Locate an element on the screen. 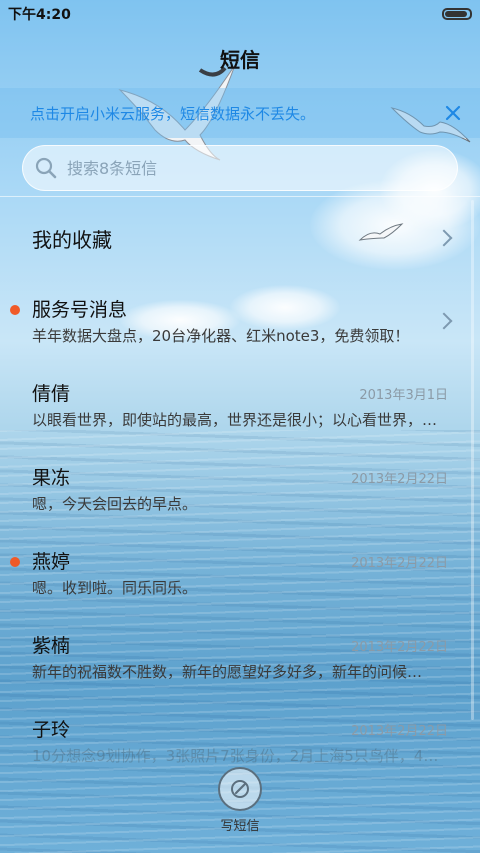 This screenshot has width=480, height=853. conversation-name: 燕婷 is located at coordinates (51, 562).